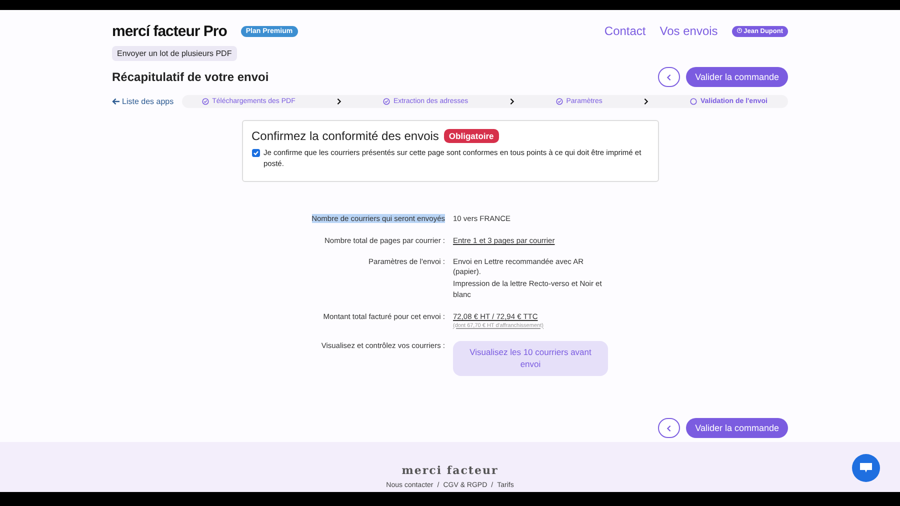  Describe the element at coordinates (866, 468) in the screenshot. I see `chat-bubble-icon` at that location.